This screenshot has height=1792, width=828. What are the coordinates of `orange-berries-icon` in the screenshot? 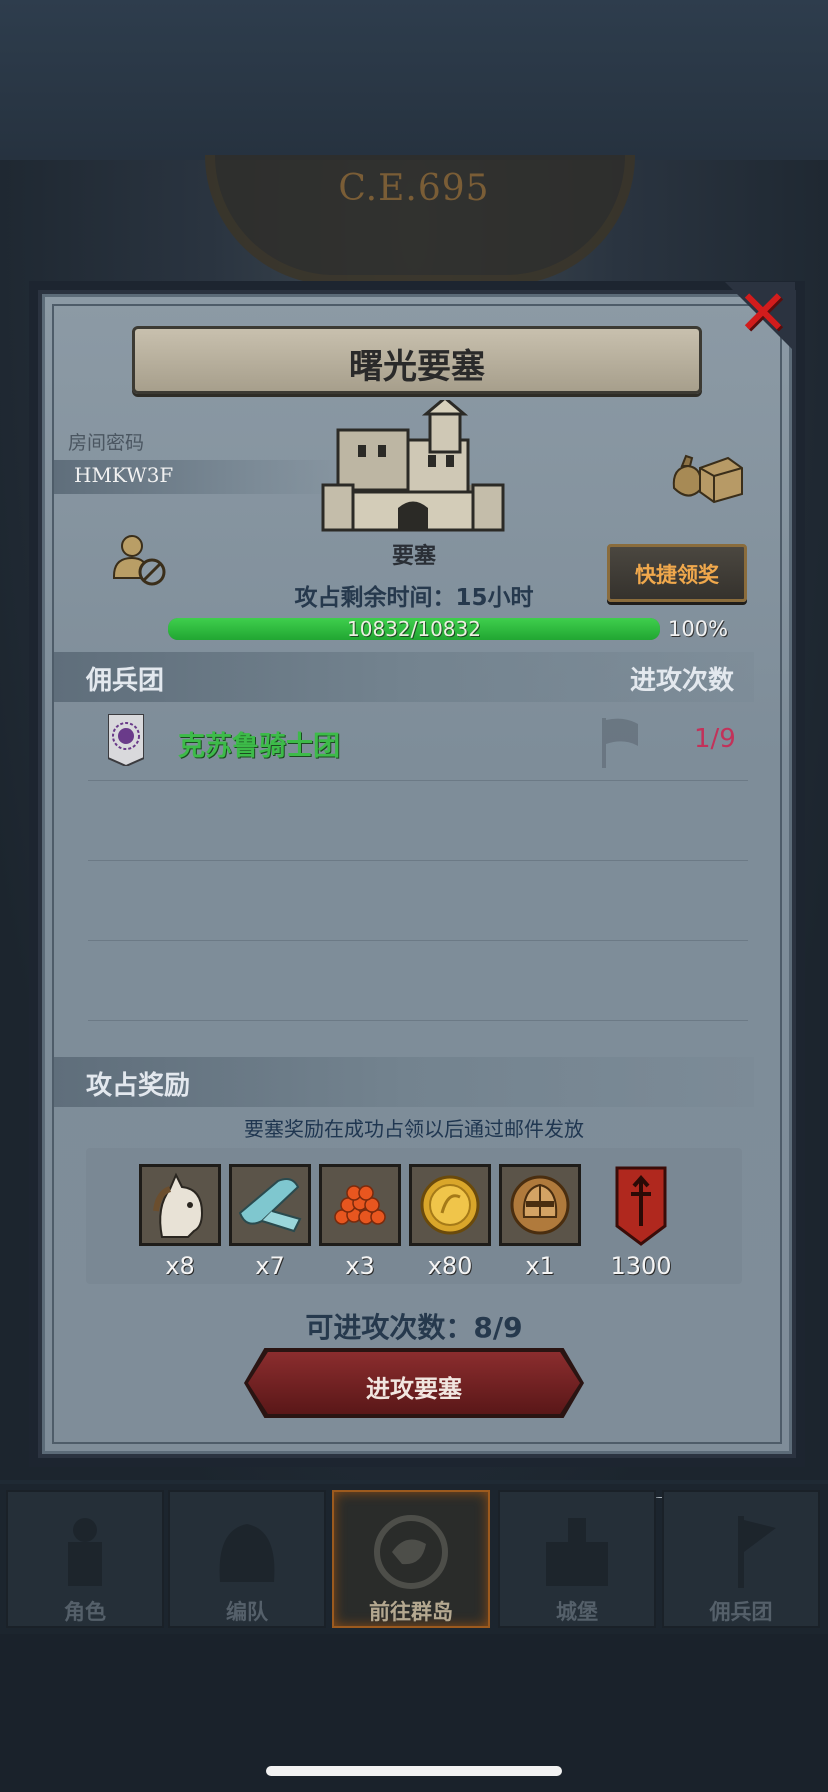 It's located at (360, 1205).